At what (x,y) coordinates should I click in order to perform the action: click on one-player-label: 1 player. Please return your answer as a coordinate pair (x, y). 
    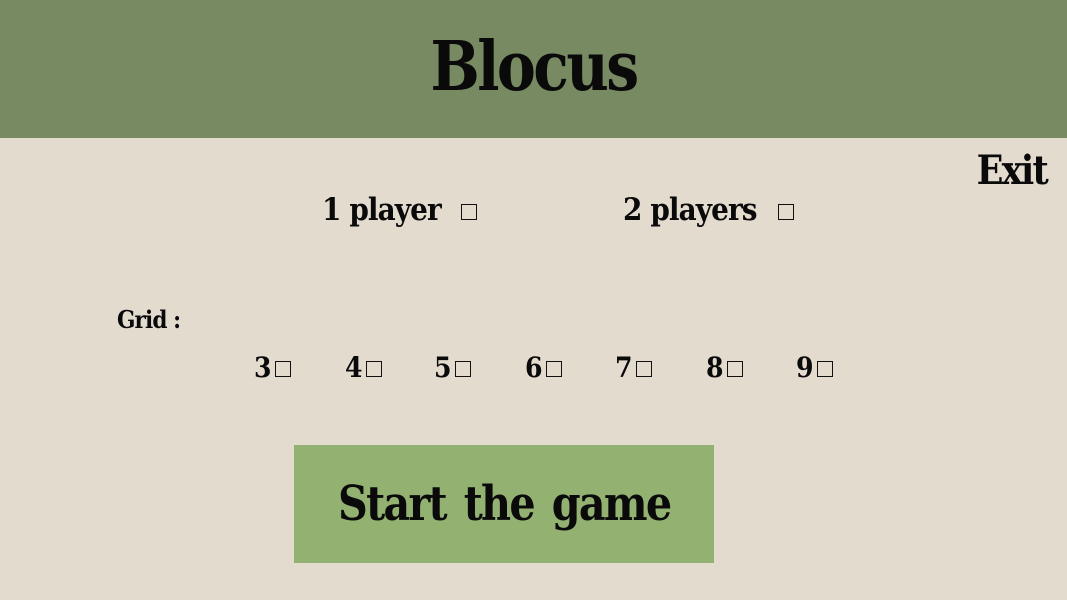
    Looking at the image, I should click on (382, 210).